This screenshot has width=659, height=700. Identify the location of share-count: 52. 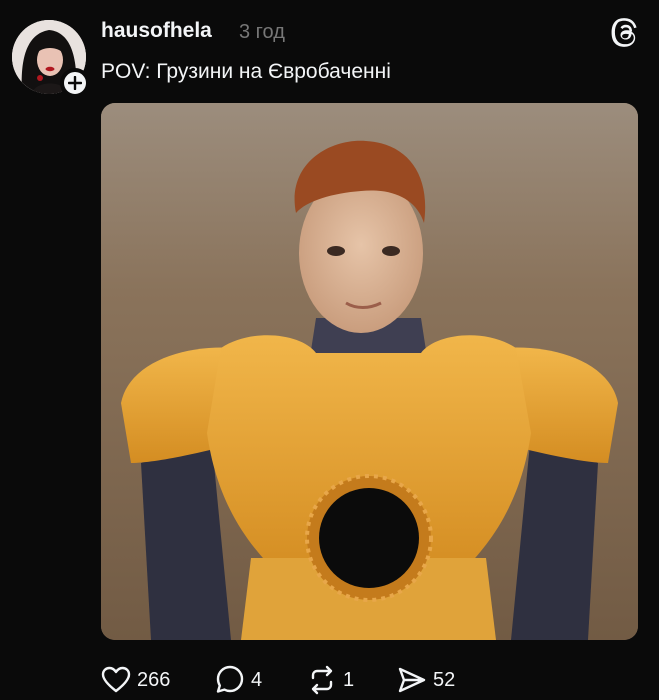
(444, 679).